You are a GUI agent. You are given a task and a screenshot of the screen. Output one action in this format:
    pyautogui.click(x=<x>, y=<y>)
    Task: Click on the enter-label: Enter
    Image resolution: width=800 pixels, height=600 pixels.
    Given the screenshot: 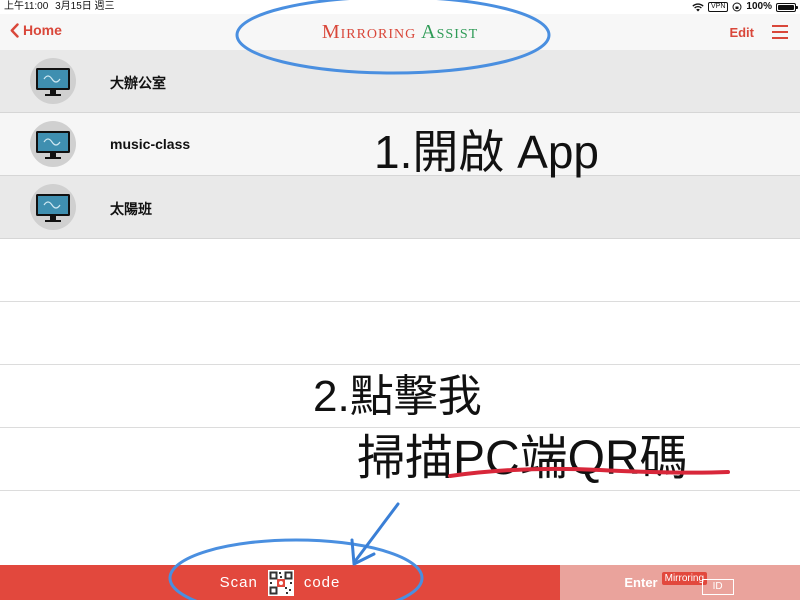 What is the action you would take?
    pyautogui.click(x=641, y=582)
    